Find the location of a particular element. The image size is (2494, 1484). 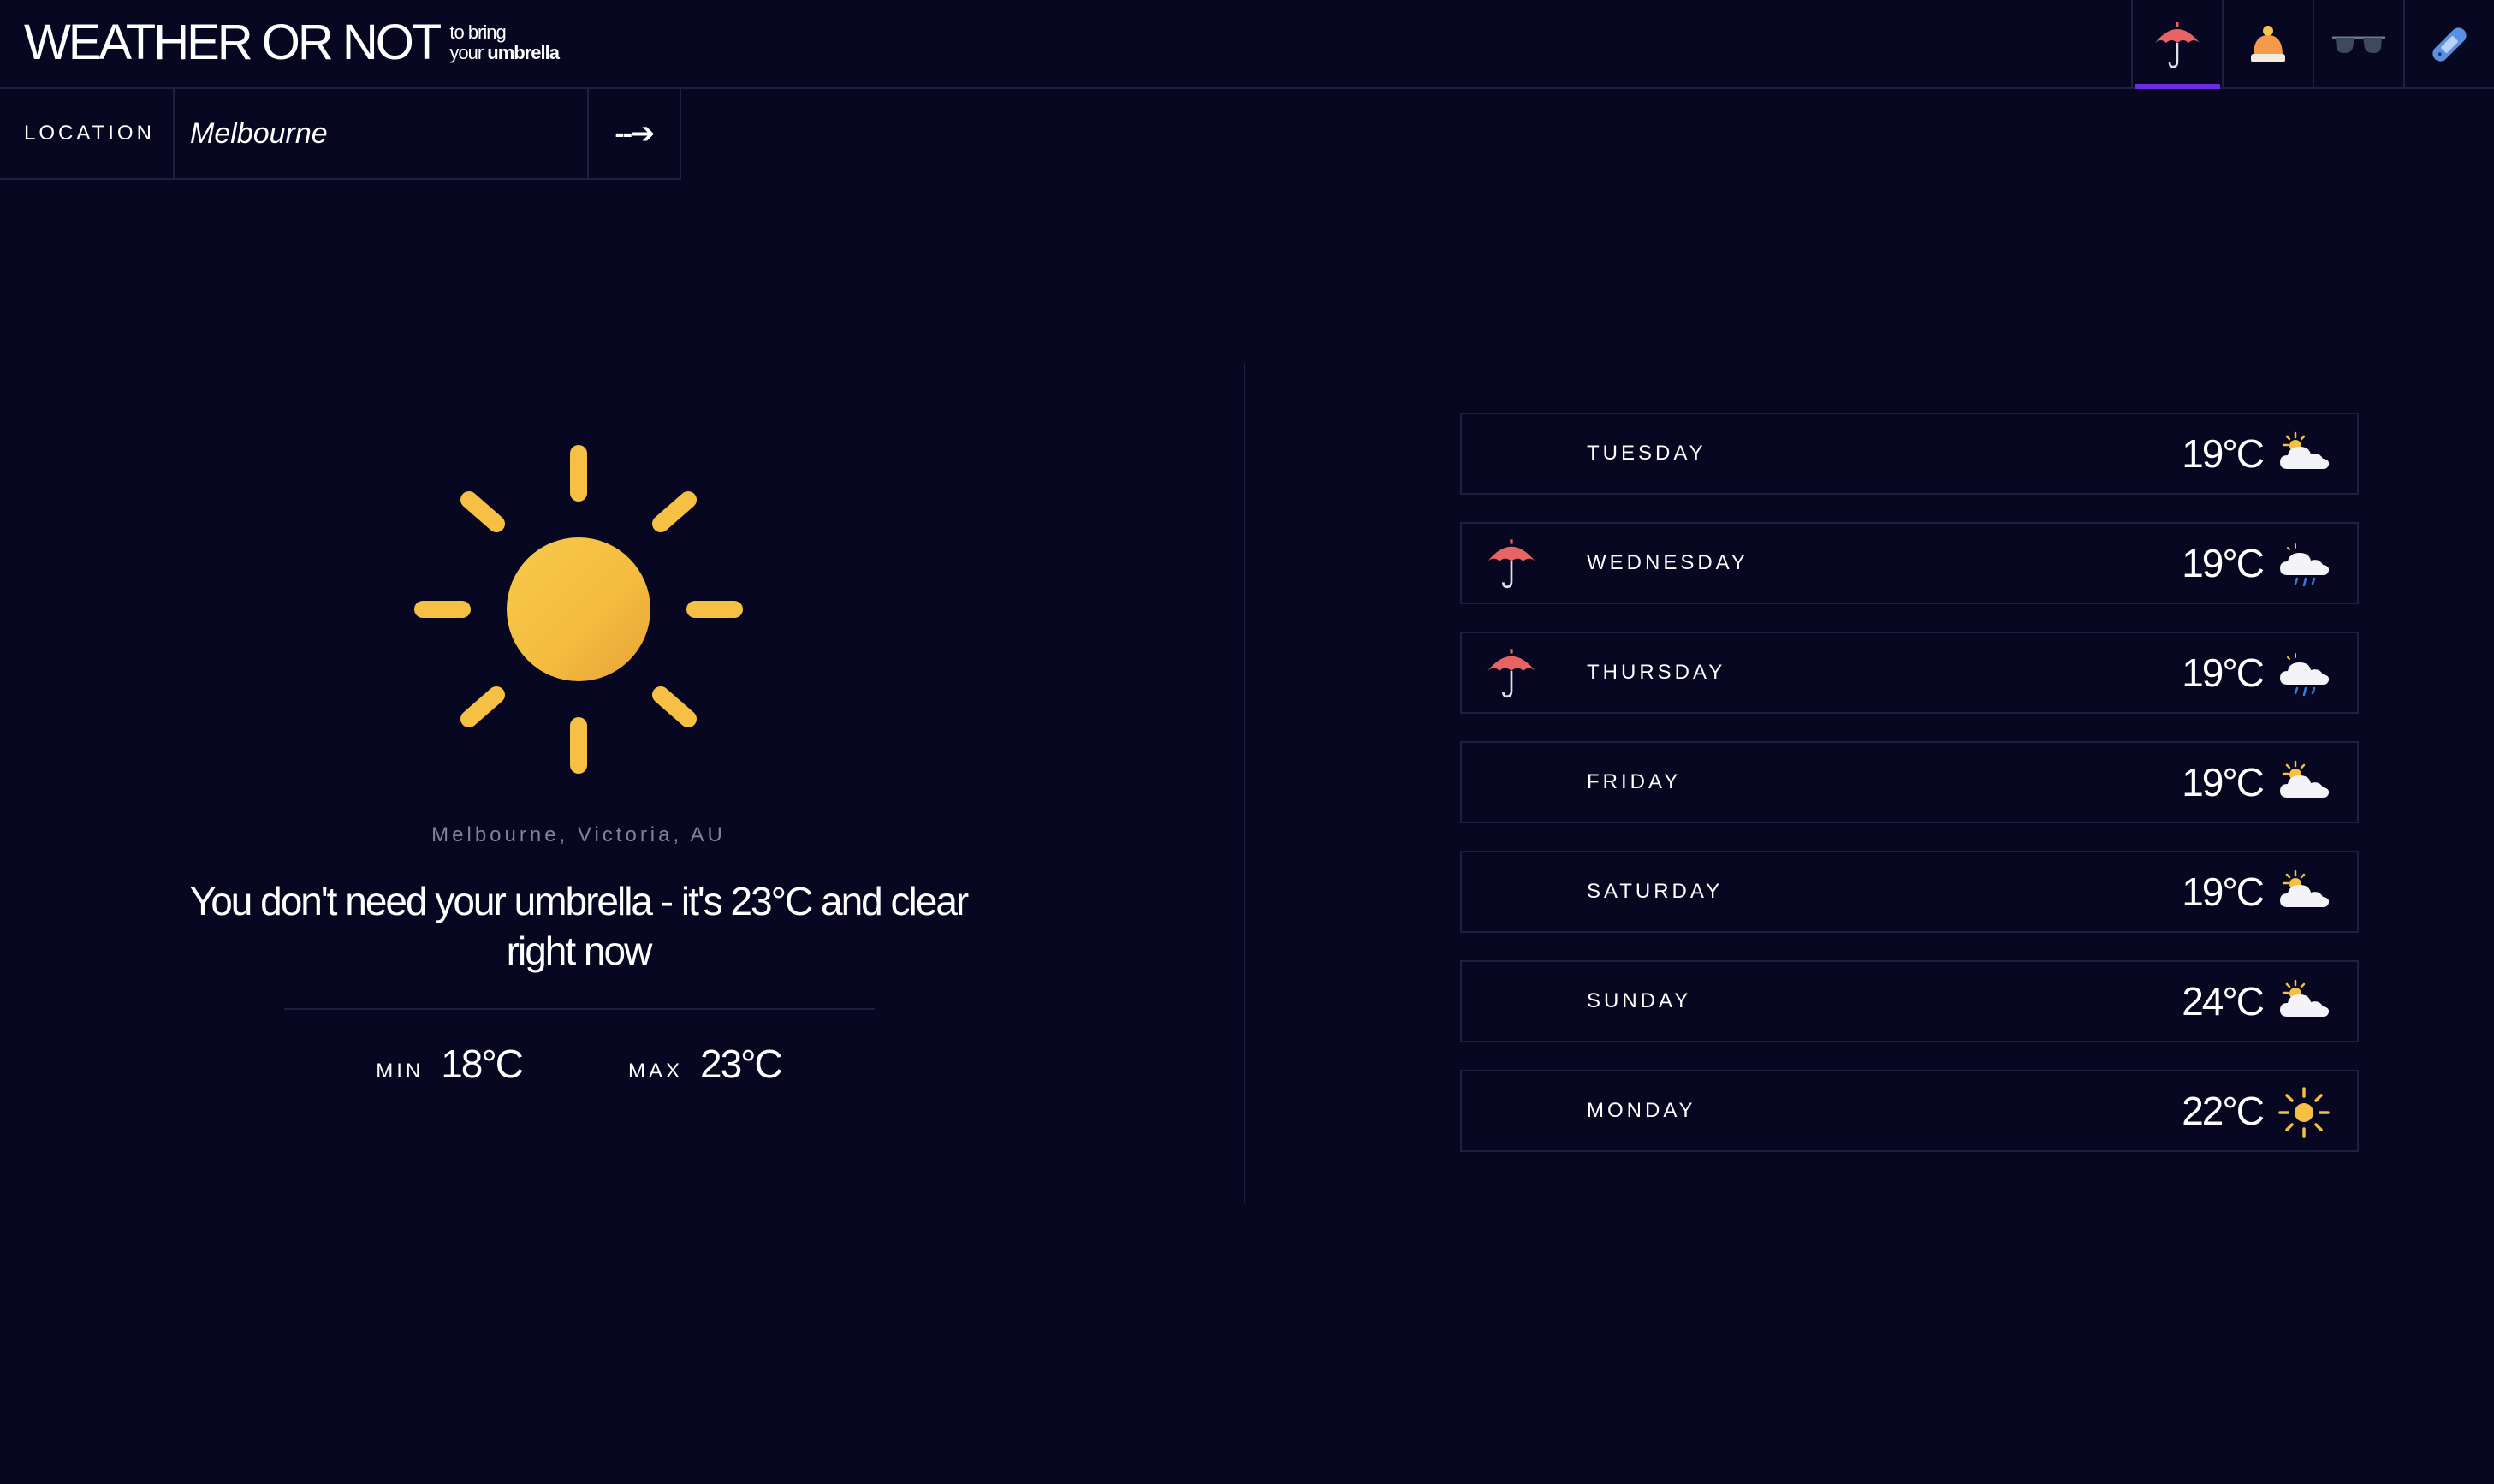

forecast-row-6: MONDAY 22°C is located at coordinates (1909, 1111).